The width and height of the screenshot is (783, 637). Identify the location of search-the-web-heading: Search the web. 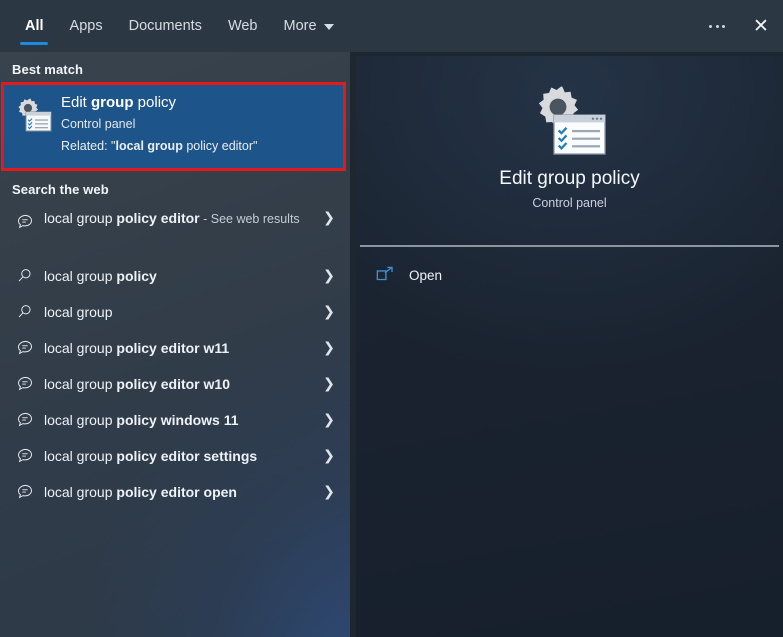
(60, 189).